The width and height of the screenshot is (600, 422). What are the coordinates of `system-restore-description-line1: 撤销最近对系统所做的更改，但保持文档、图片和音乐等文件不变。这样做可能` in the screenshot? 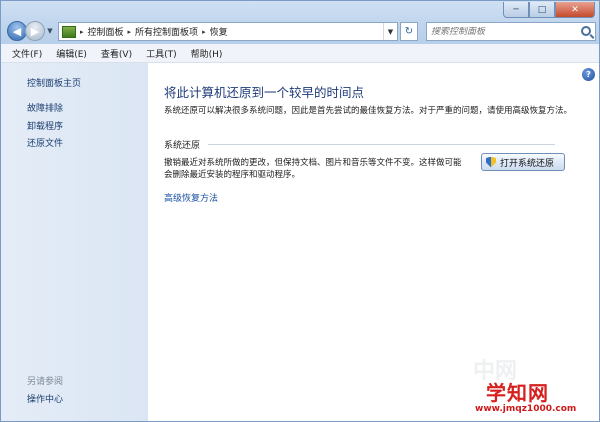 It's located at (313, 163).